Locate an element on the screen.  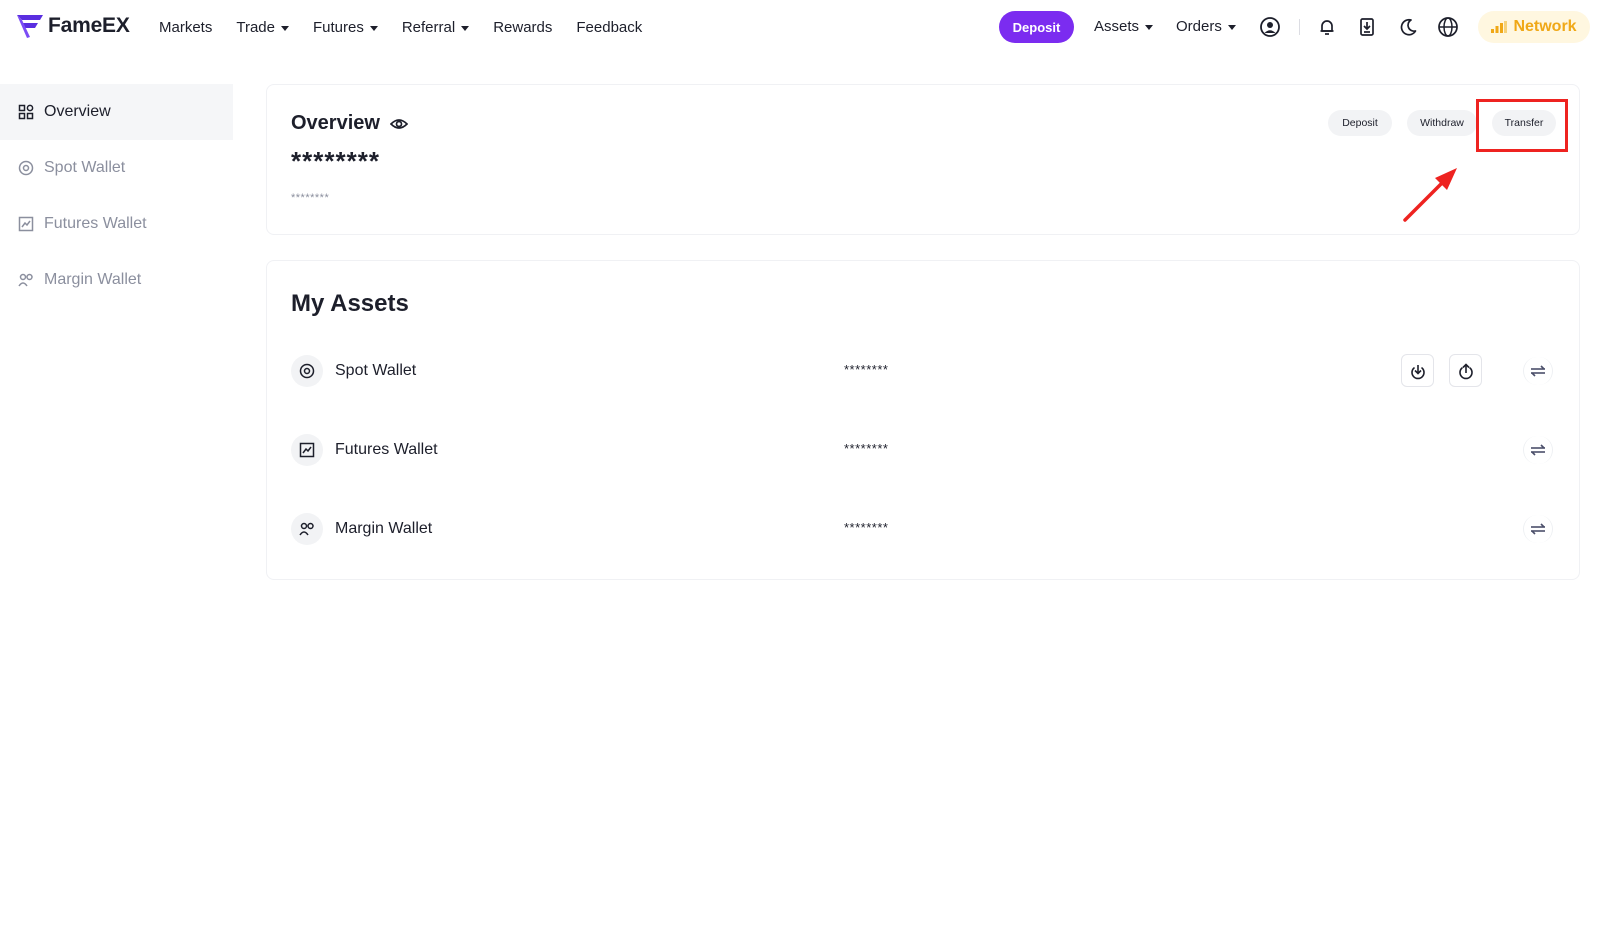
my-assets-title: My Assets is located at coordinates (350, 303).